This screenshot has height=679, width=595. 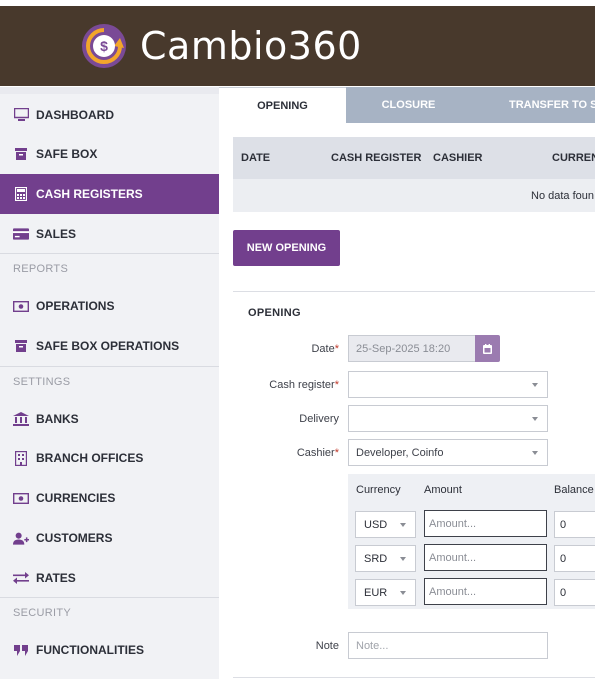 I want to click on note-label: Note, so click(x=327, y=646).